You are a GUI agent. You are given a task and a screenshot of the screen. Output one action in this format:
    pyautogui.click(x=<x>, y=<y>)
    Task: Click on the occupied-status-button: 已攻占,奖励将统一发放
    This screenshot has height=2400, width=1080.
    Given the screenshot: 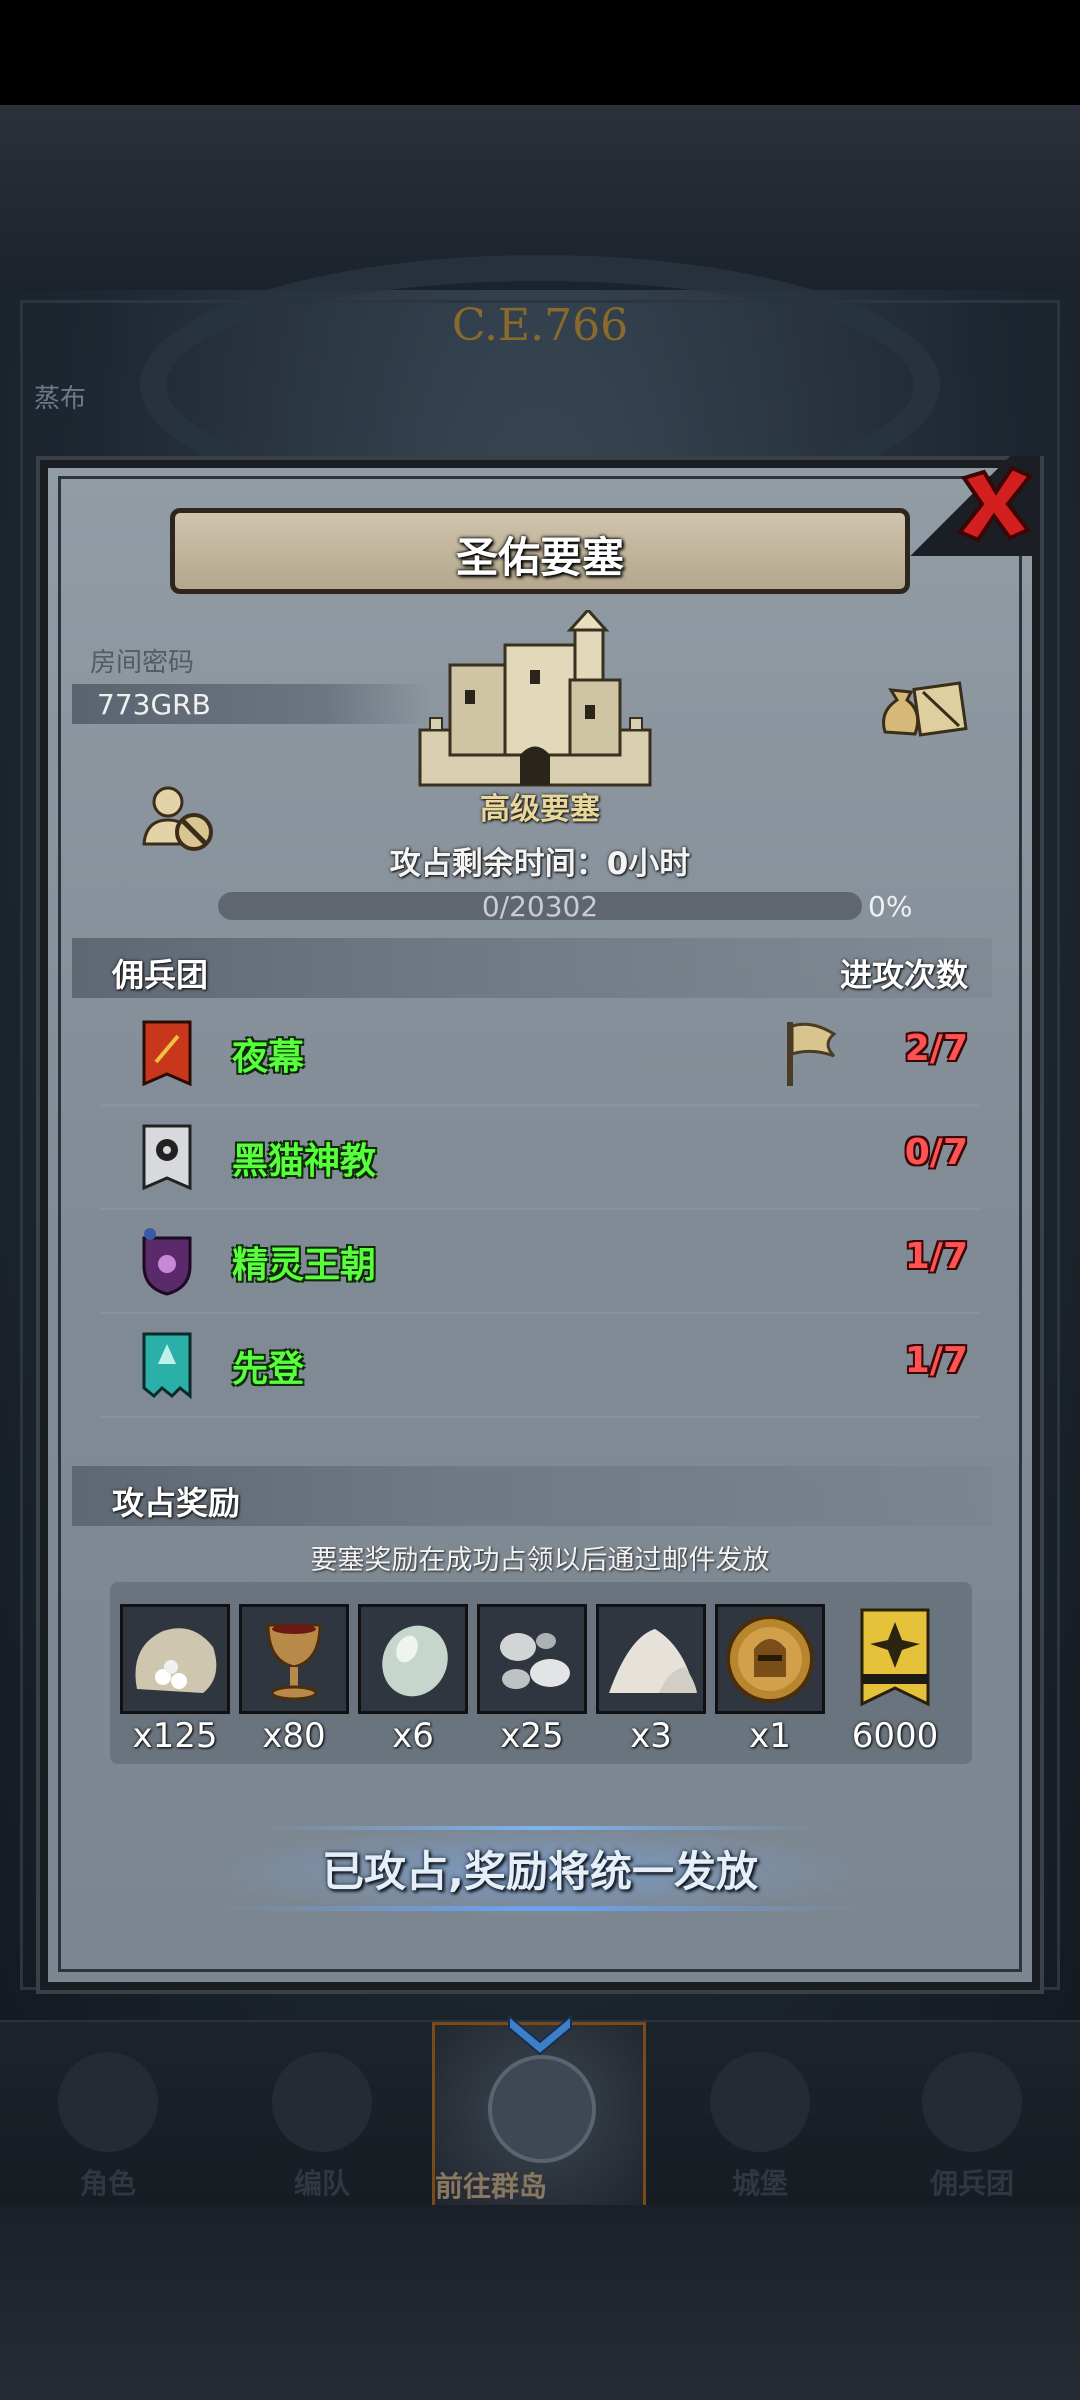 What is the action you would take?
    pyautogui.click(x=540, y=1868)
    